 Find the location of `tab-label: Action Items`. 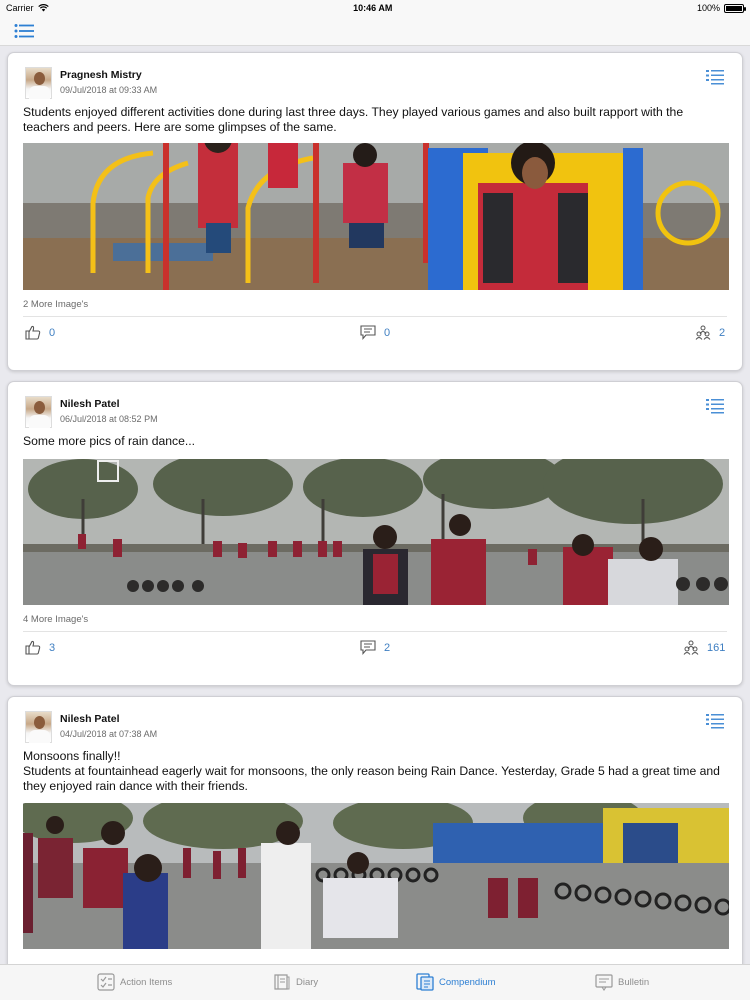

tab-label: Action Items is located at coordinates (146, 982).